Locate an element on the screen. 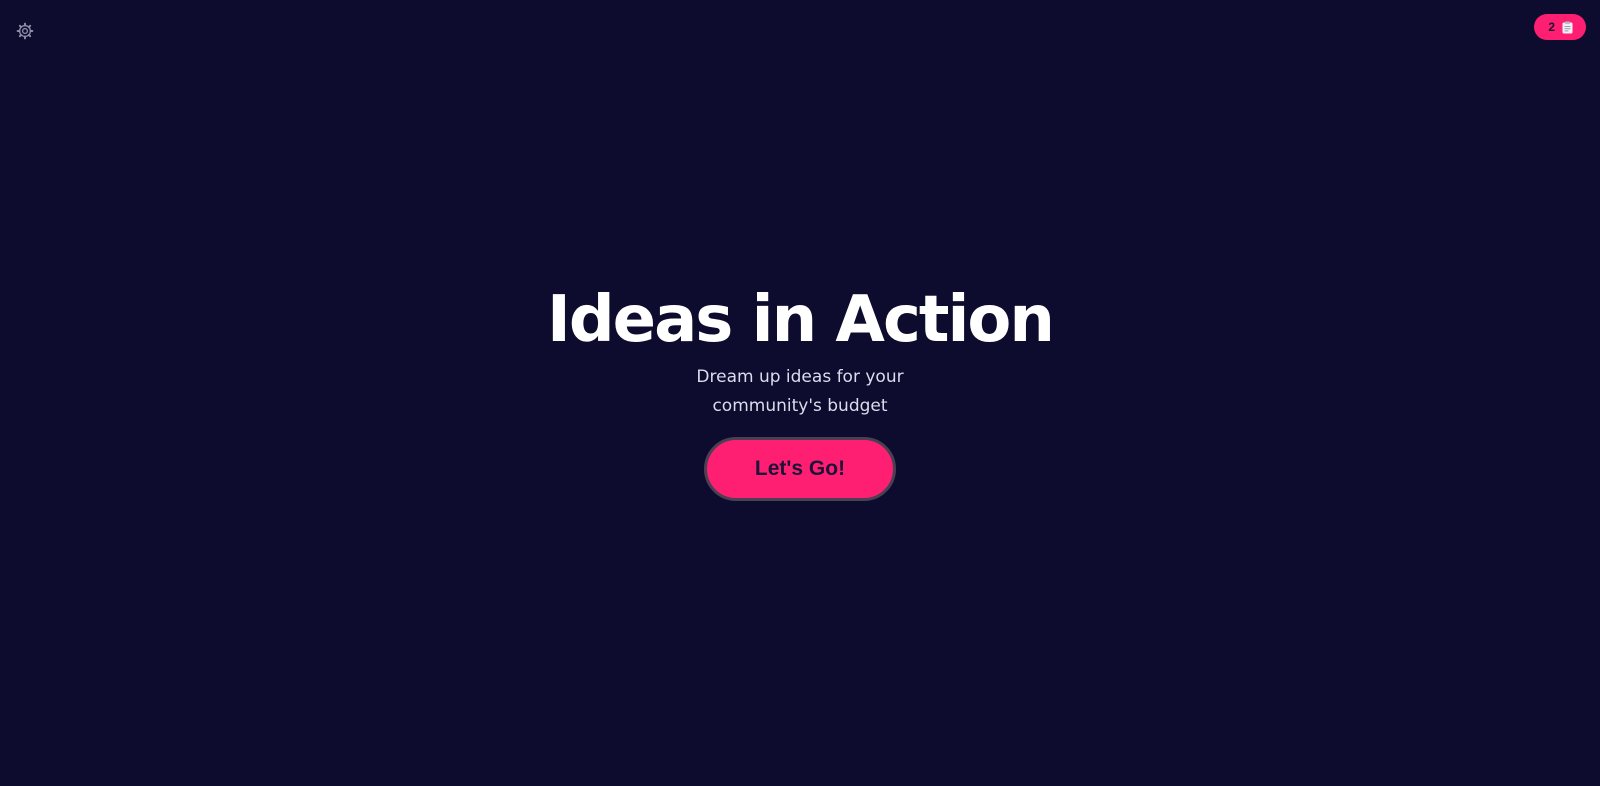 This screenshot has height=786, width=1600. settings-button is located at coordinates (25, 31).